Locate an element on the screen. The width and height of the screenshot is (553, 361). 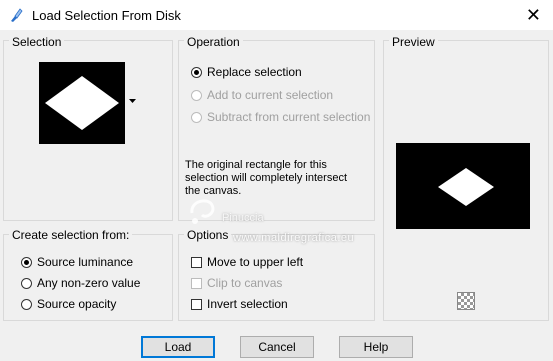
watermark-logo is located at coordinates (202, 211).